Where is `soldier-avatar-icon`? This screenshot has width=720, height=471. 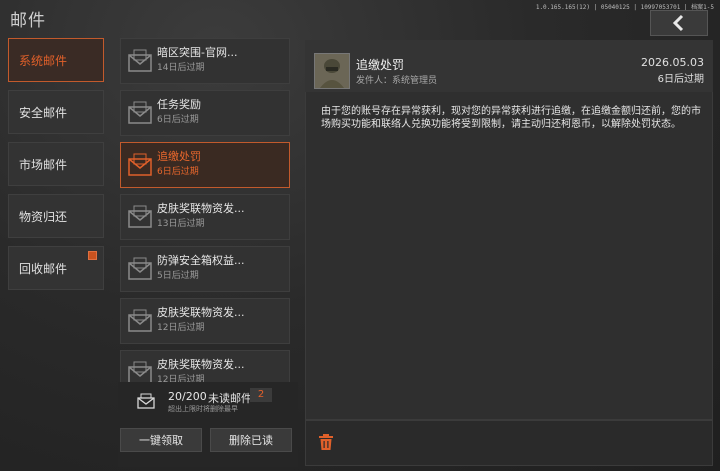 soldier-avatar-icon is located at coordinates (332, 71).